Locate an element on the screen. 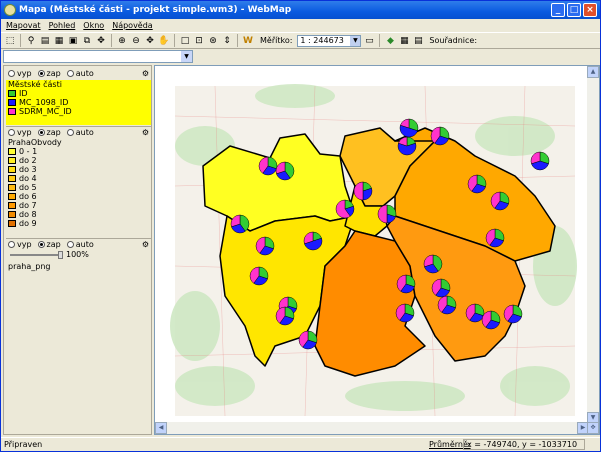 This screenshot has width=601, height=452. legend-item: ID is located at coordinates (78, 93).